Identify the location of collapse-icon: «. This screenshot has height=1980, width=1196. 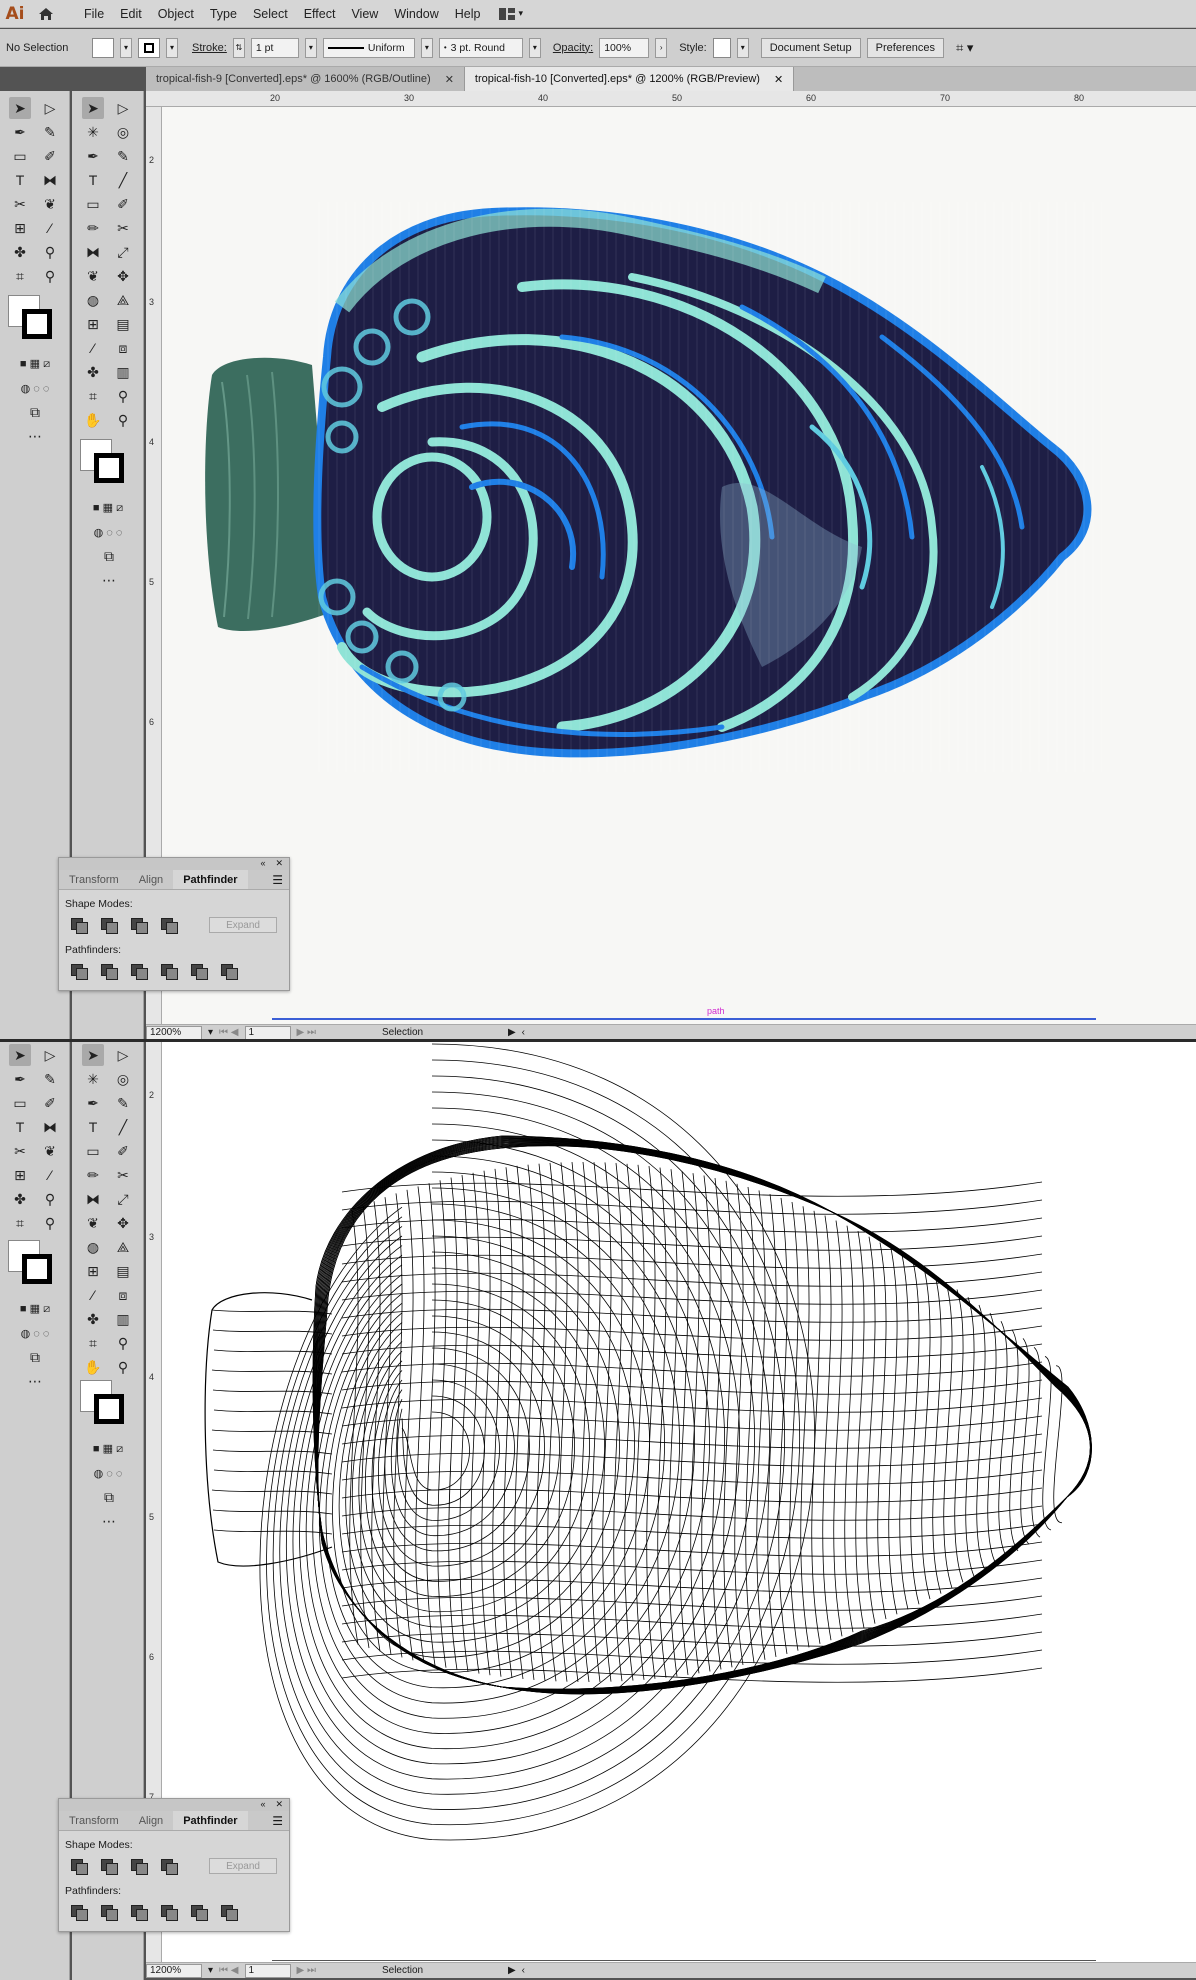
(262, 1805).